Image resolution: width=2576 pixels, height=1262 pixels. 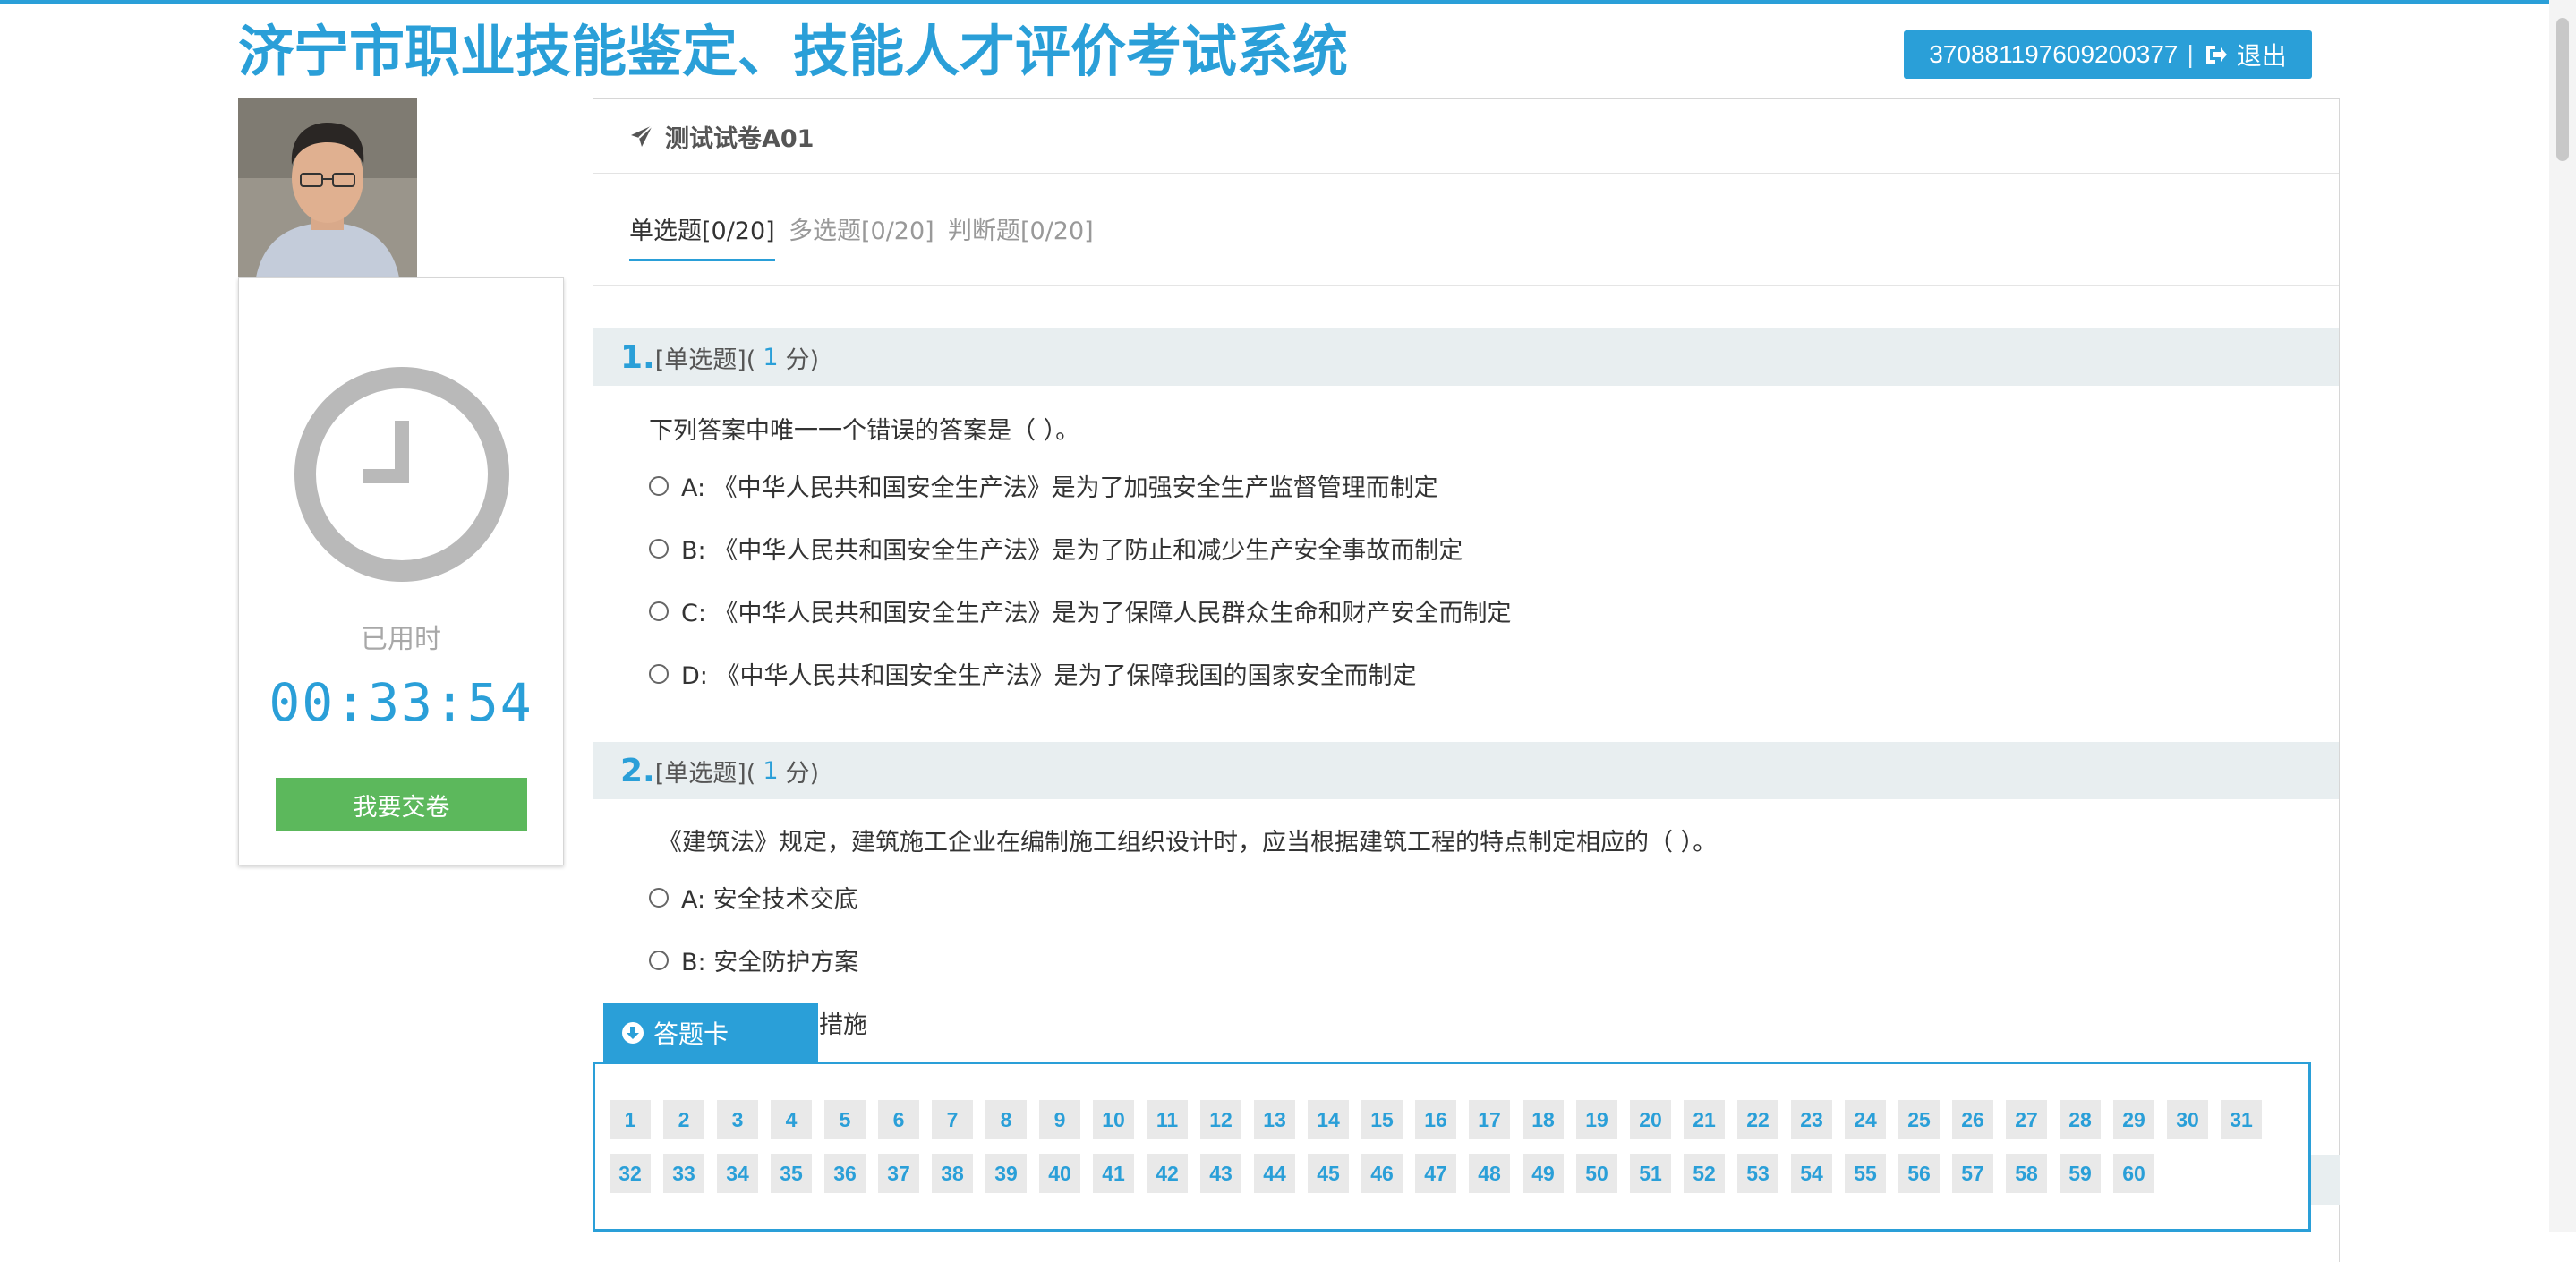 I want to click on option-d: D: 《中华人民共和国安全生产法》是为了保障我国的国家安全而制定, so click(x=1032, y=673).